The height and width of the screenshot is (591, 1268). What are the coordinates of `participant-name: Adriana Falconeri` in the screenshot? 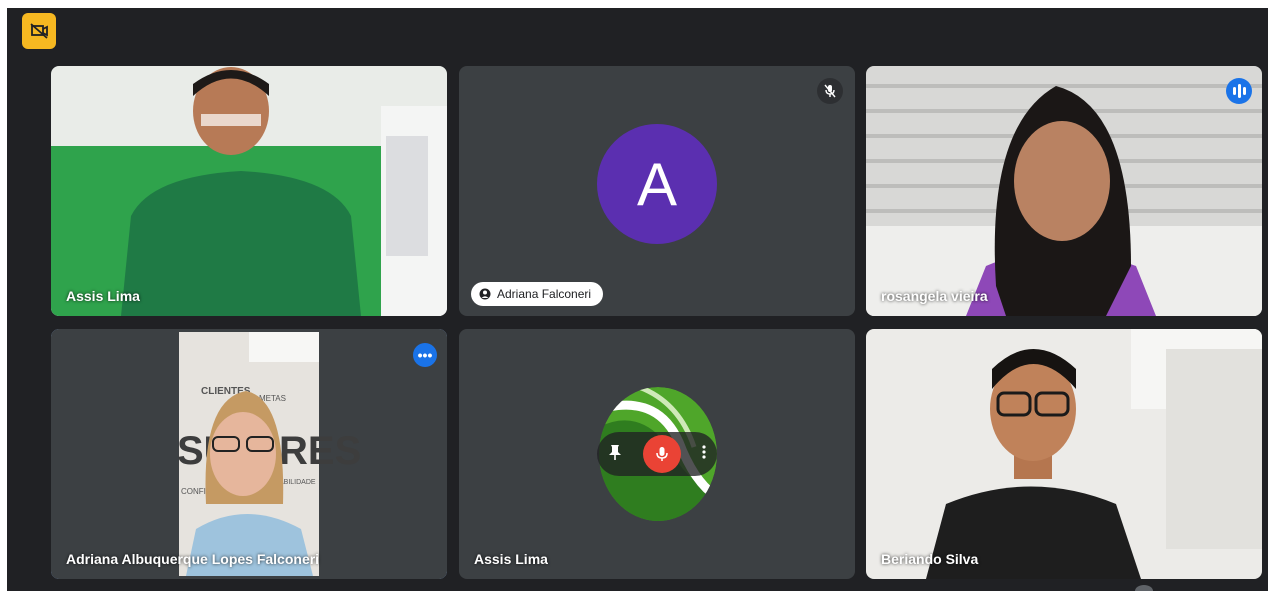 It's located at (544, 294).